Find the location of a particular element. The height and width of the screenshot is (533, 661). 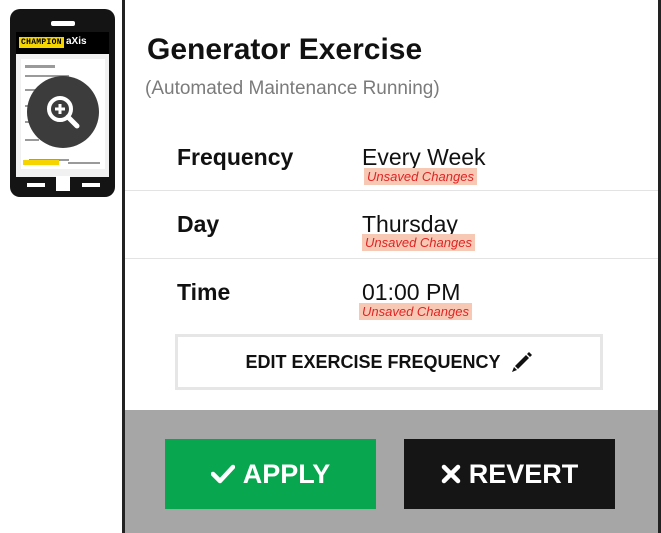

phone-speaker is located at coordinates (63, 23).